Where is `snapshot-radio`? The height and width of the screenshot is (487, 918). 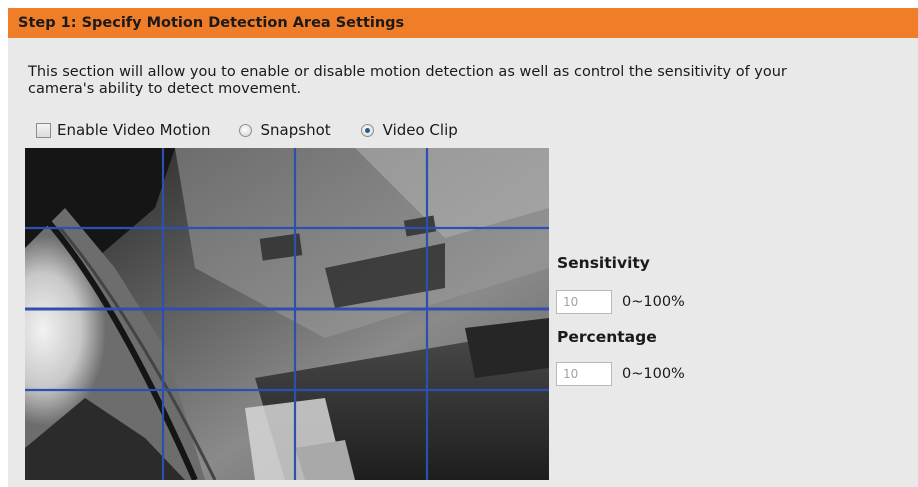
snapshot-radio is located at coordinates (245, 130).